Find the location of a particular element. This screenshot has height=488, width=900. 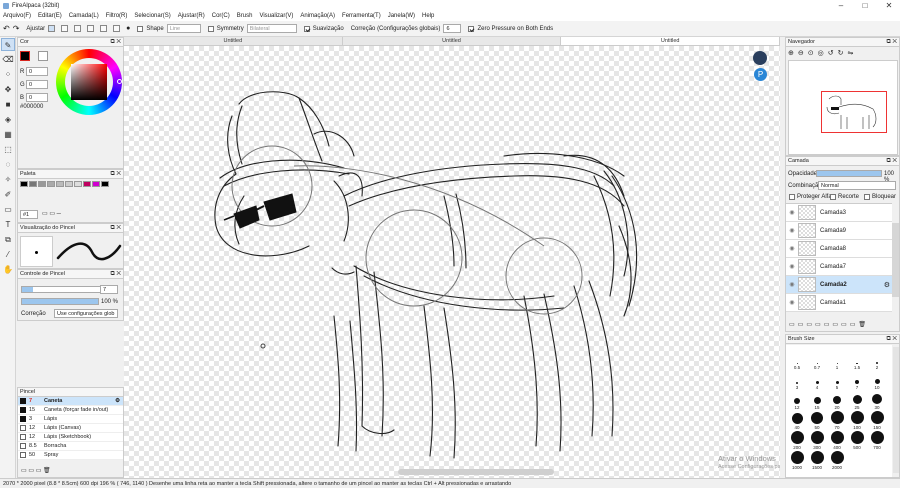

eyedropper-icon: ⁄ is located at coordinates (8, 254).